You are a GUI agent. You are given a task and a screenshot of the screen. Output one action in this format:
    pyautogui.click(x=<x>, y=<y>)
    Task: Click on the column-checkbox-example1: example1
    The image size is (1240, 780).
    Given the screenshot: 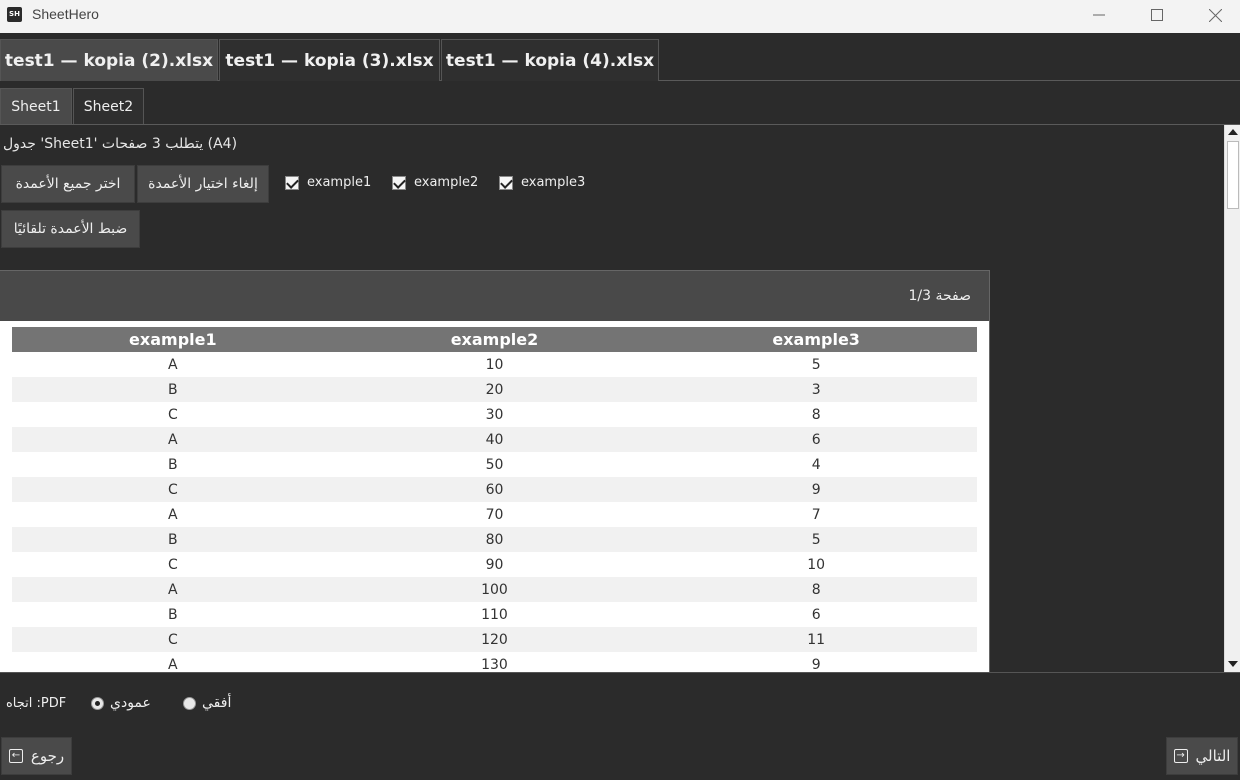 What is the action you would take?
    pyautogui.click(x=328, y=182)
    